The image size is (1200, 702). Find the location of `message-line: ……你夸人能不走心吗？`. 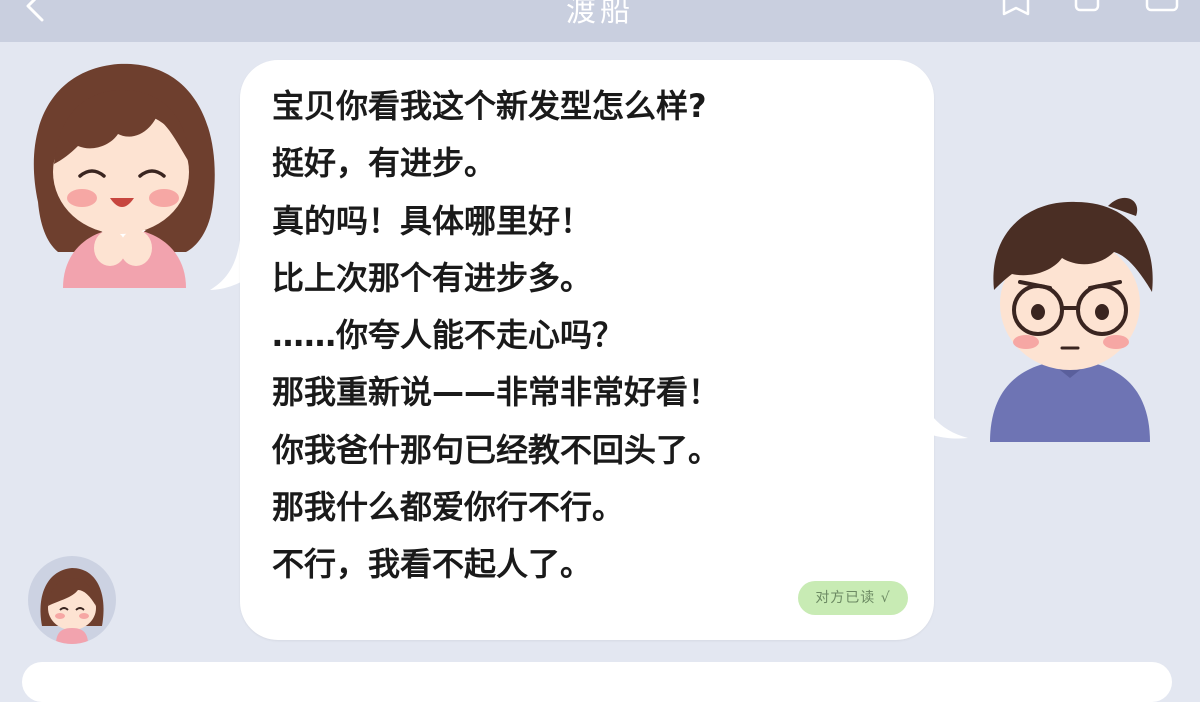

message-line: ……你夸人能不走心吗？ is located at coordinates (448, 335).